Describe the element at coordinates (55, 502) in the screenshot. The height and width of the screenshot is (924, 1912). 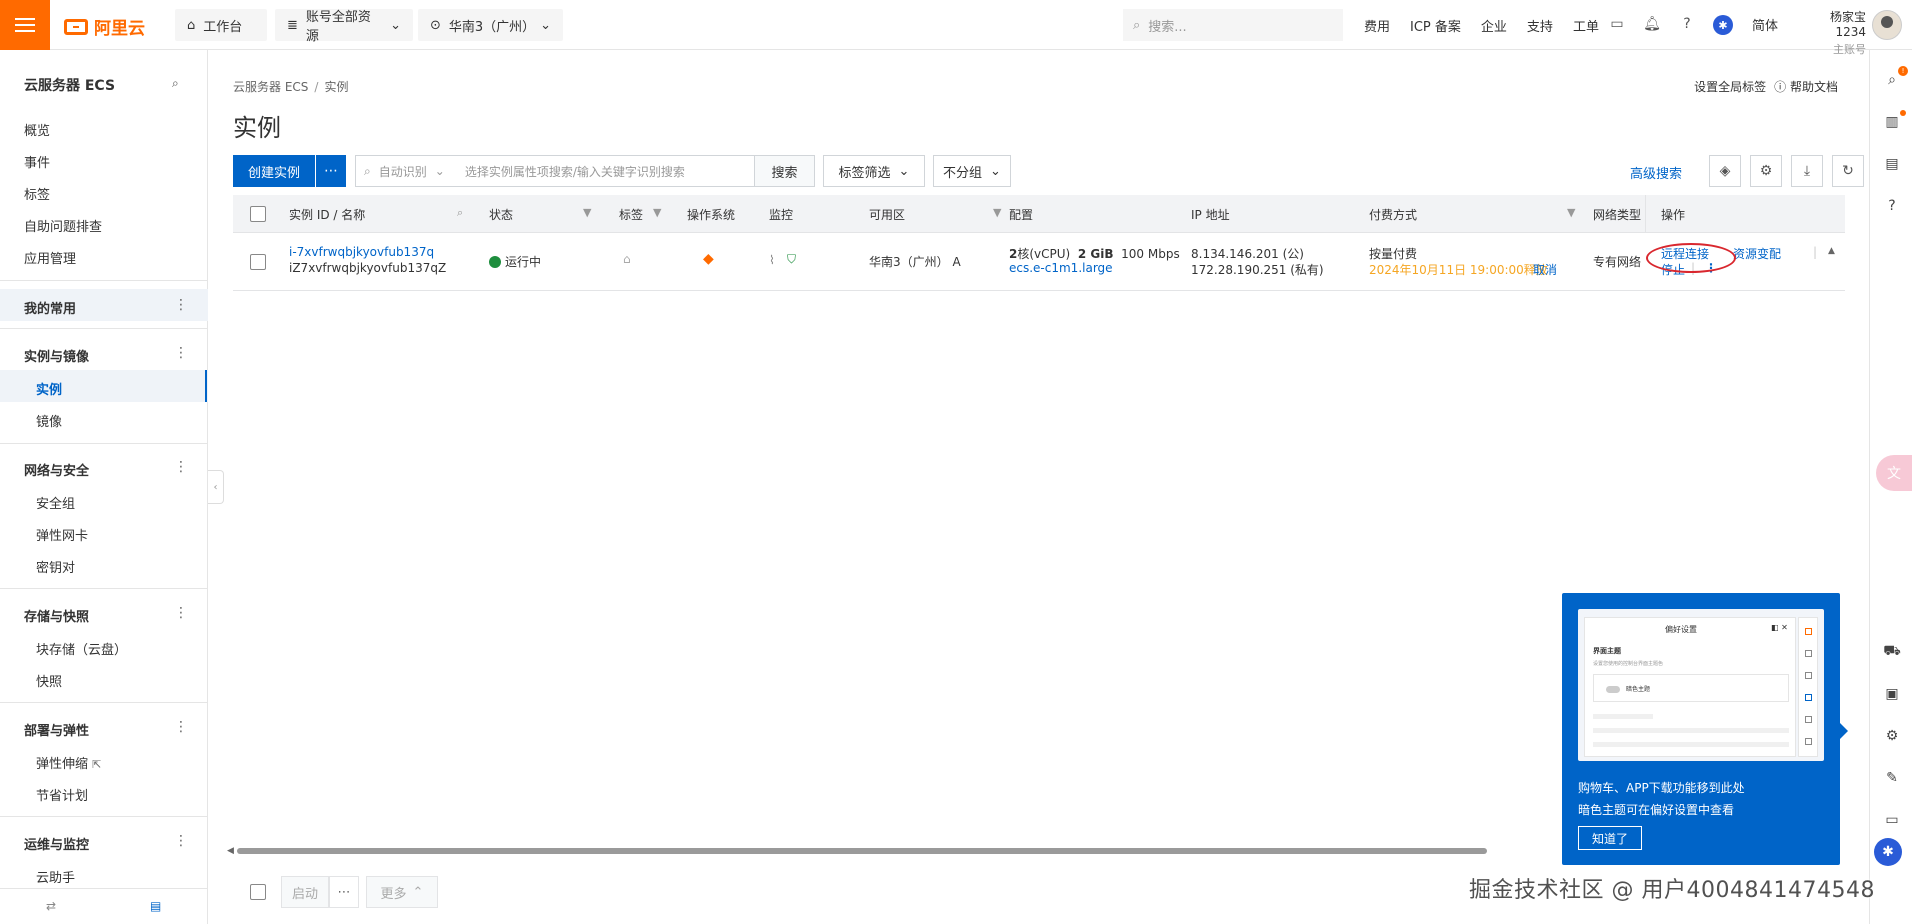
I see `sidebar-item-security-group: 安全组` at that location.